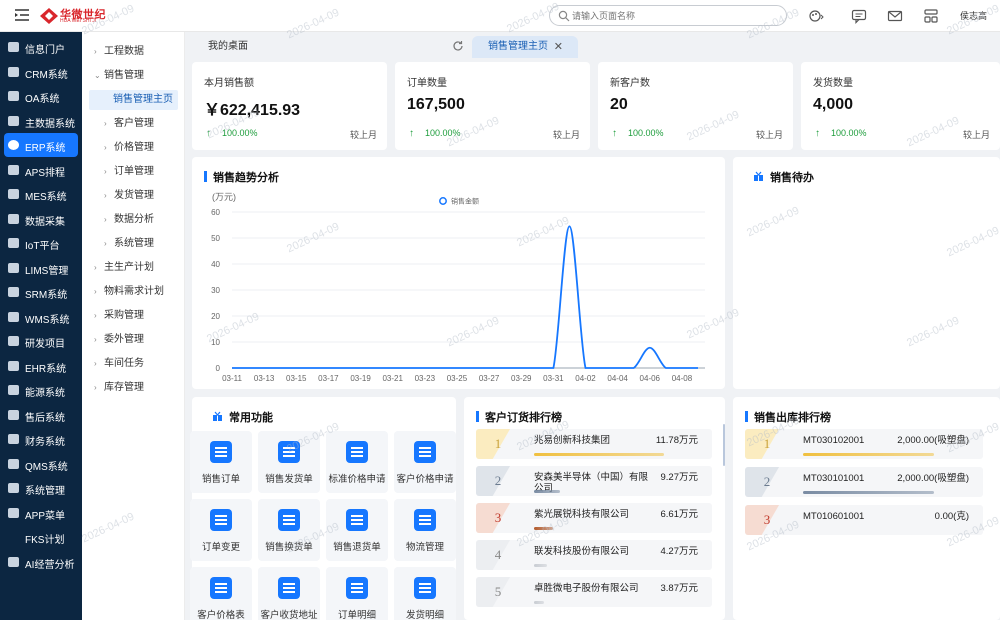 This screenshot has width=1000, height=620. What do you see at coordinates (41, 170) in the screenshot?
I see `sidebar-item: APS排程` at bounding box center [41, 170].